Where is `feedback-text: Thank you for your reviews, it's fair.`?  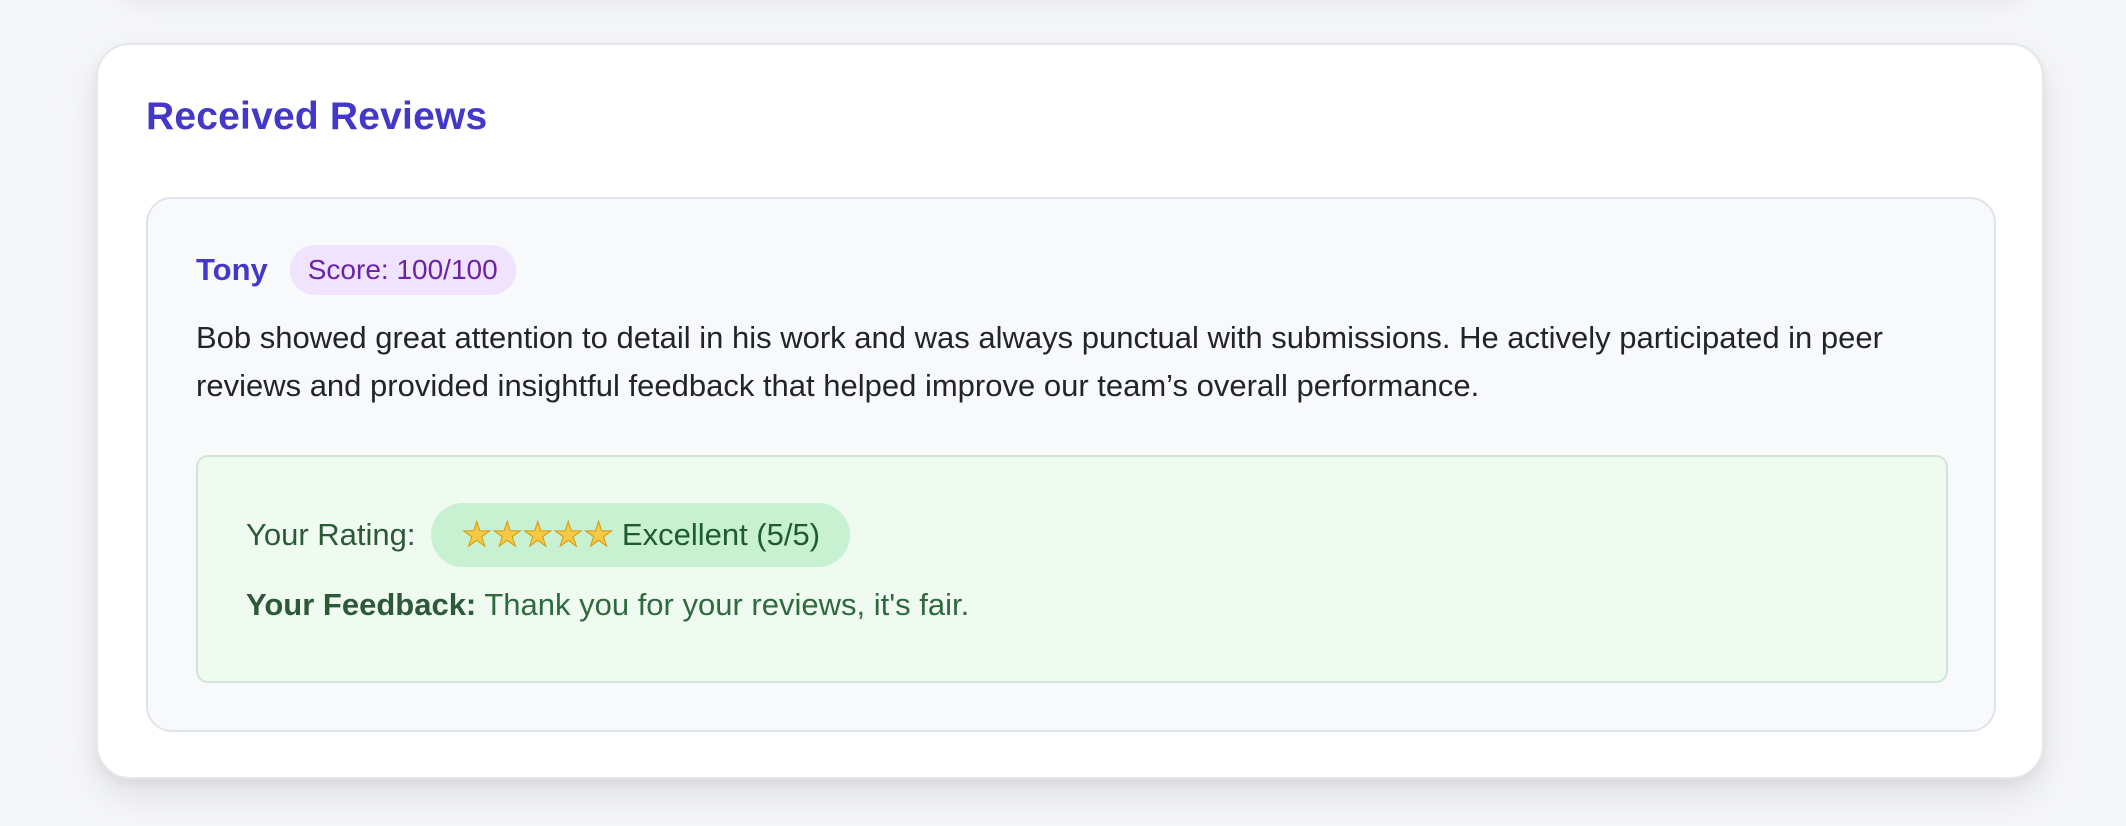
feedback-text: Thank you for your reviews, it's fair. is located at coordinates (727, 604).